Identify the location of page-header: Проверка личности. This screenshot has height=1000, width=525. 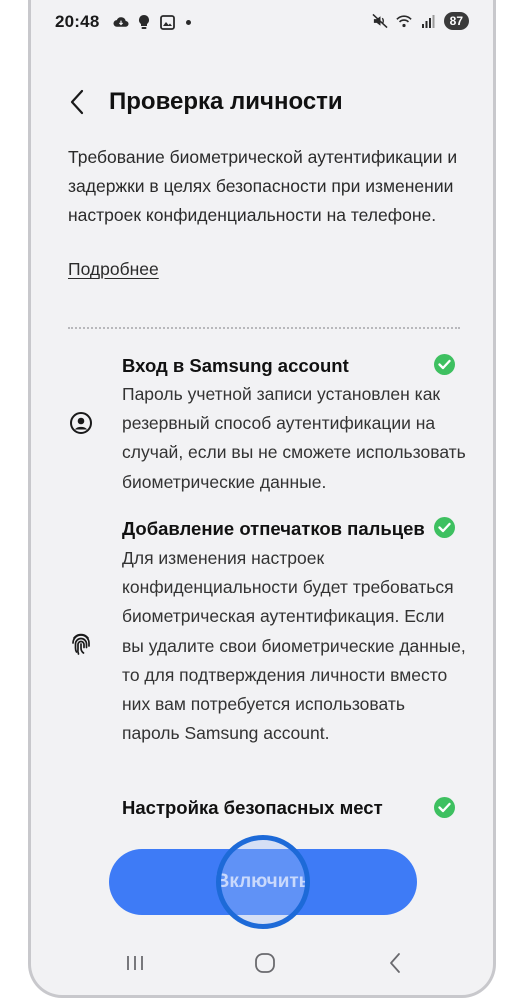
(262, 104).